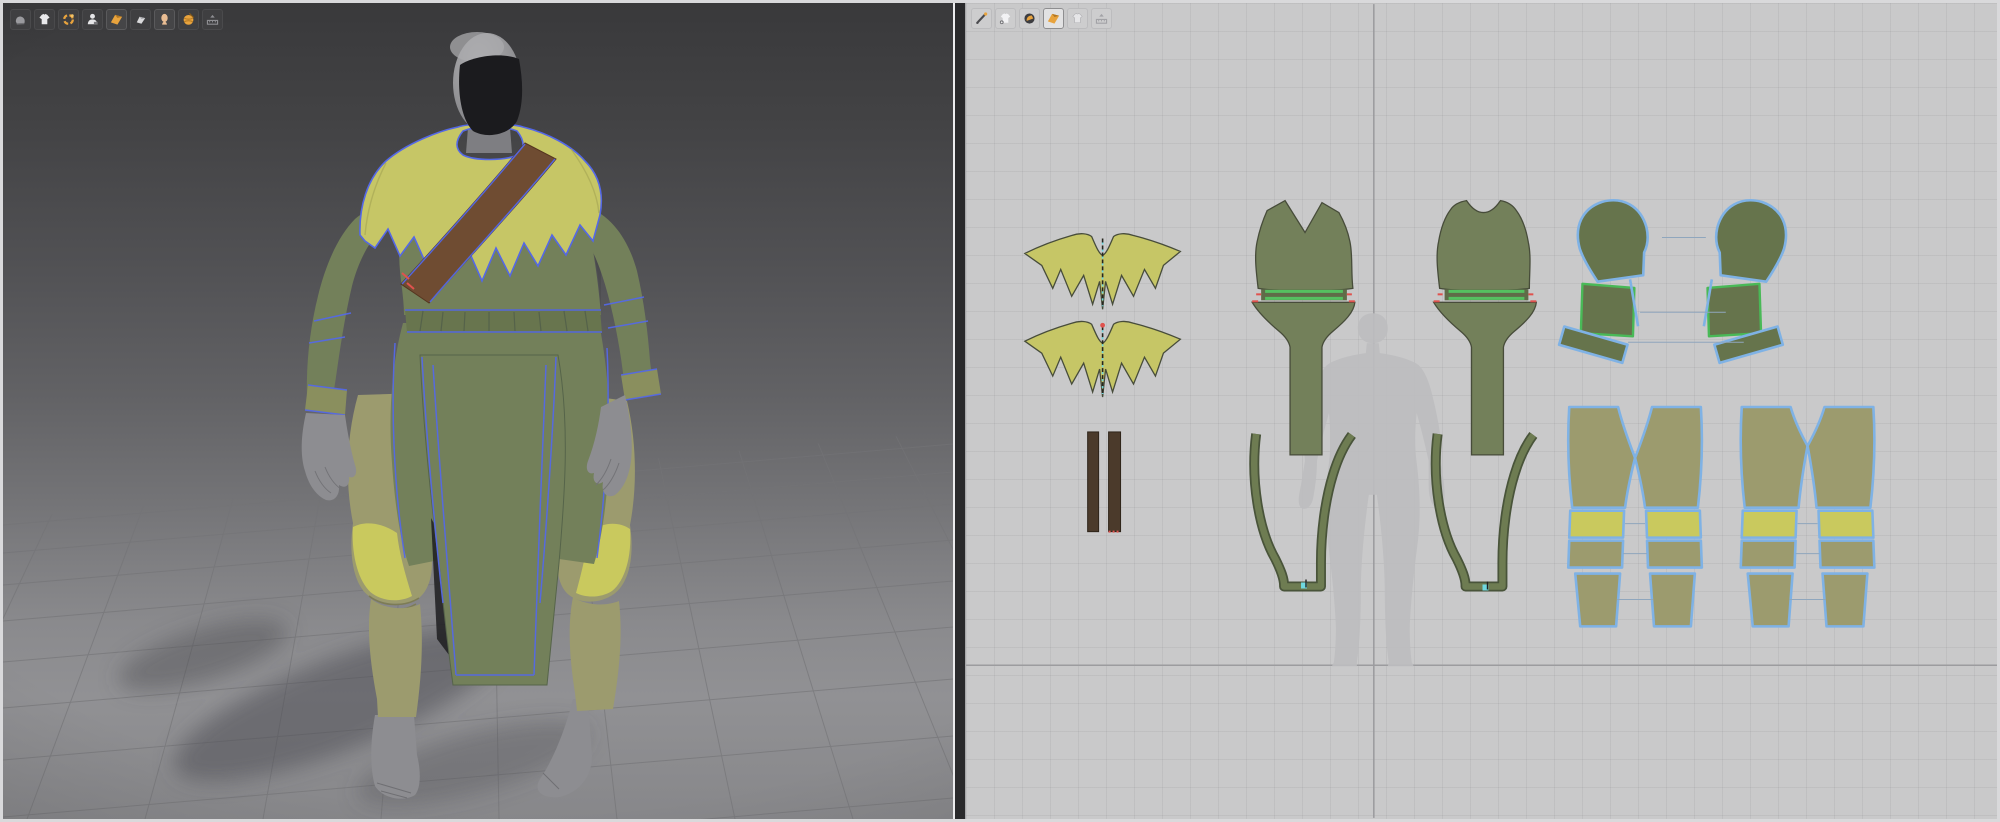 The image size is (2000, 822). I want to click on measure-tape-icon, so click(212, 19).